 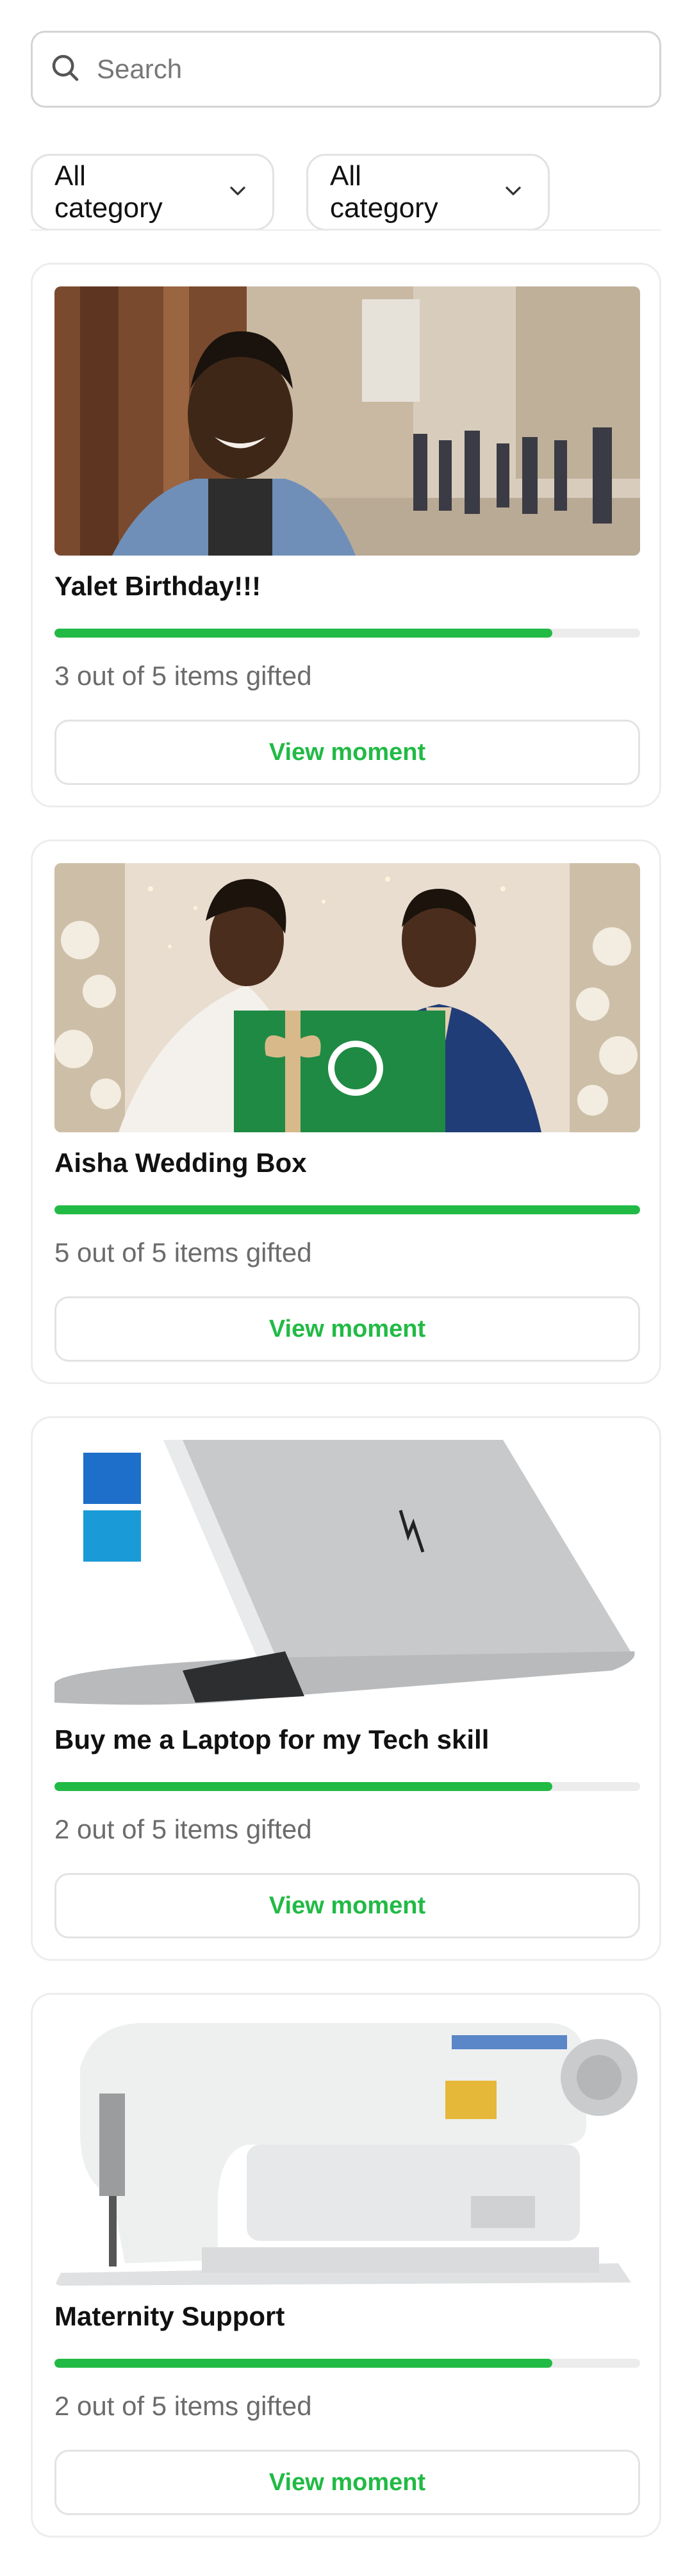 What do you see at coordinates (157, 586) in the screenshot?
I see `moment-title: Yalet Birthday!!!` at bounding box center [157, 586].